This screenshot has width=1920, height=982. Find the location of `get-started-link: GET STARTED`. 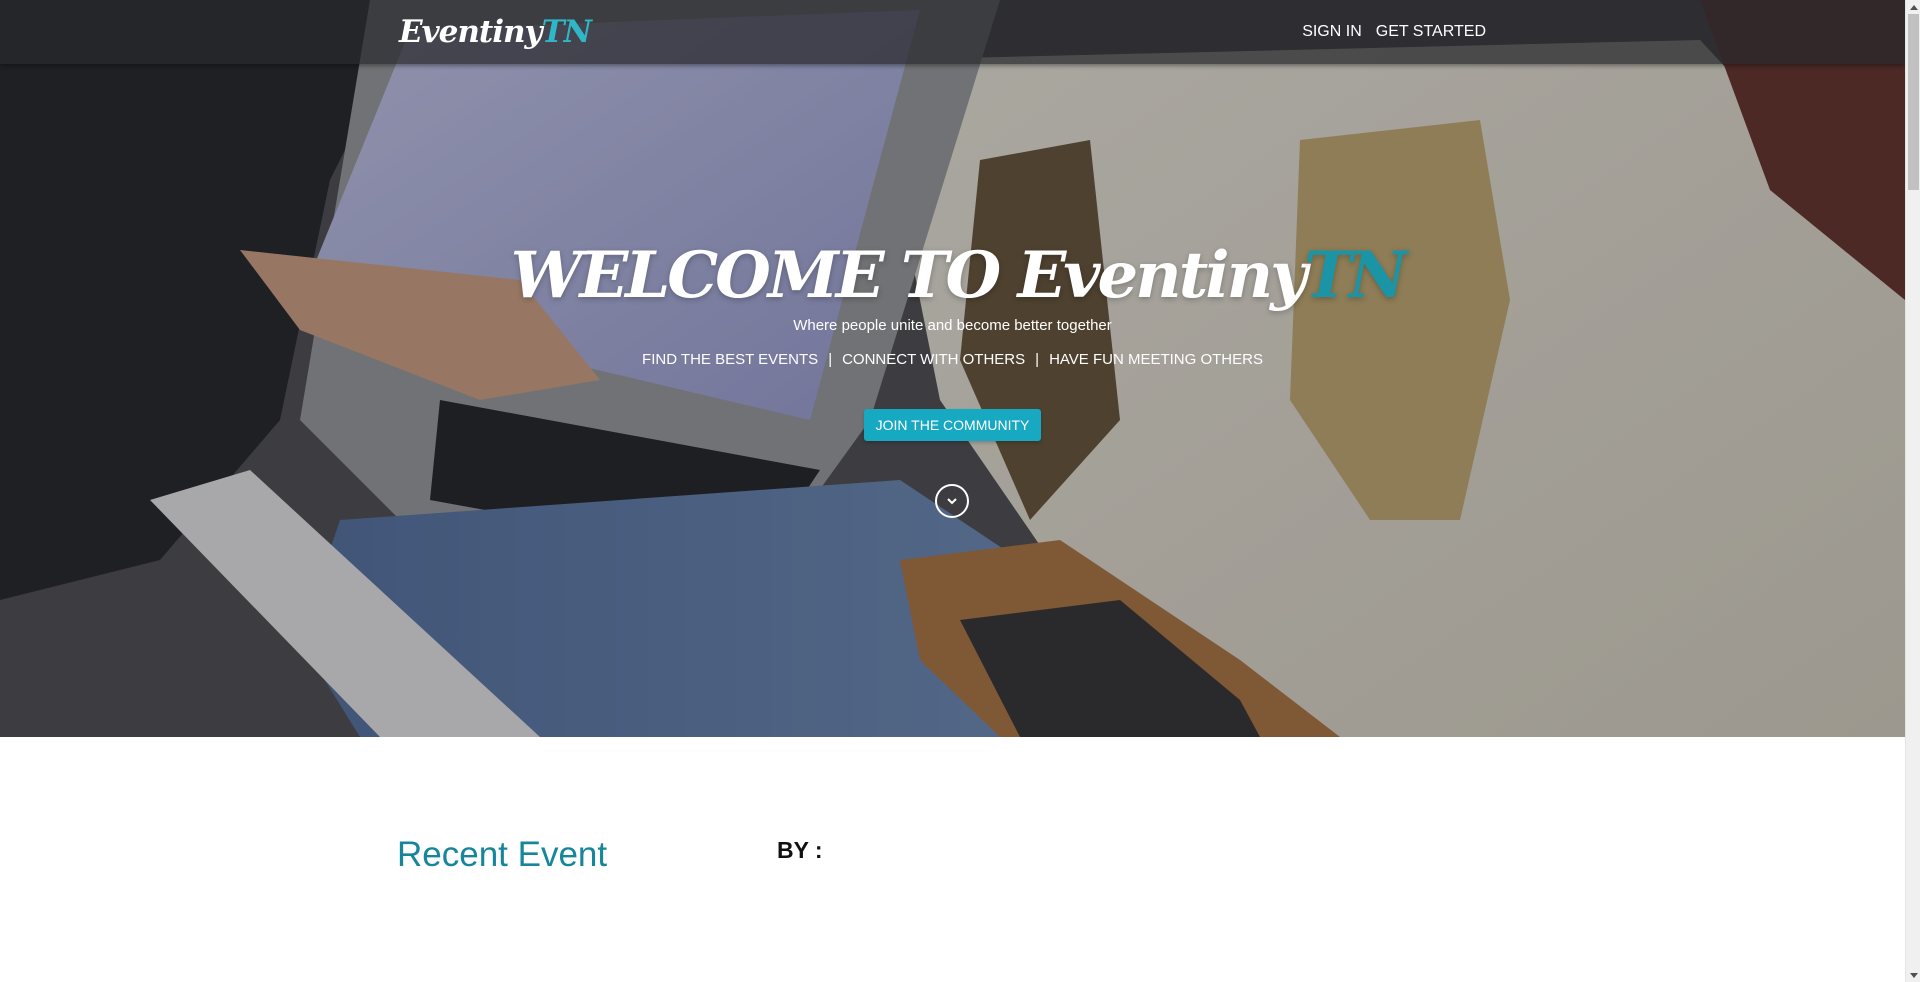

get-started-link: GET STARTED is located at coordinates (1431, 32).